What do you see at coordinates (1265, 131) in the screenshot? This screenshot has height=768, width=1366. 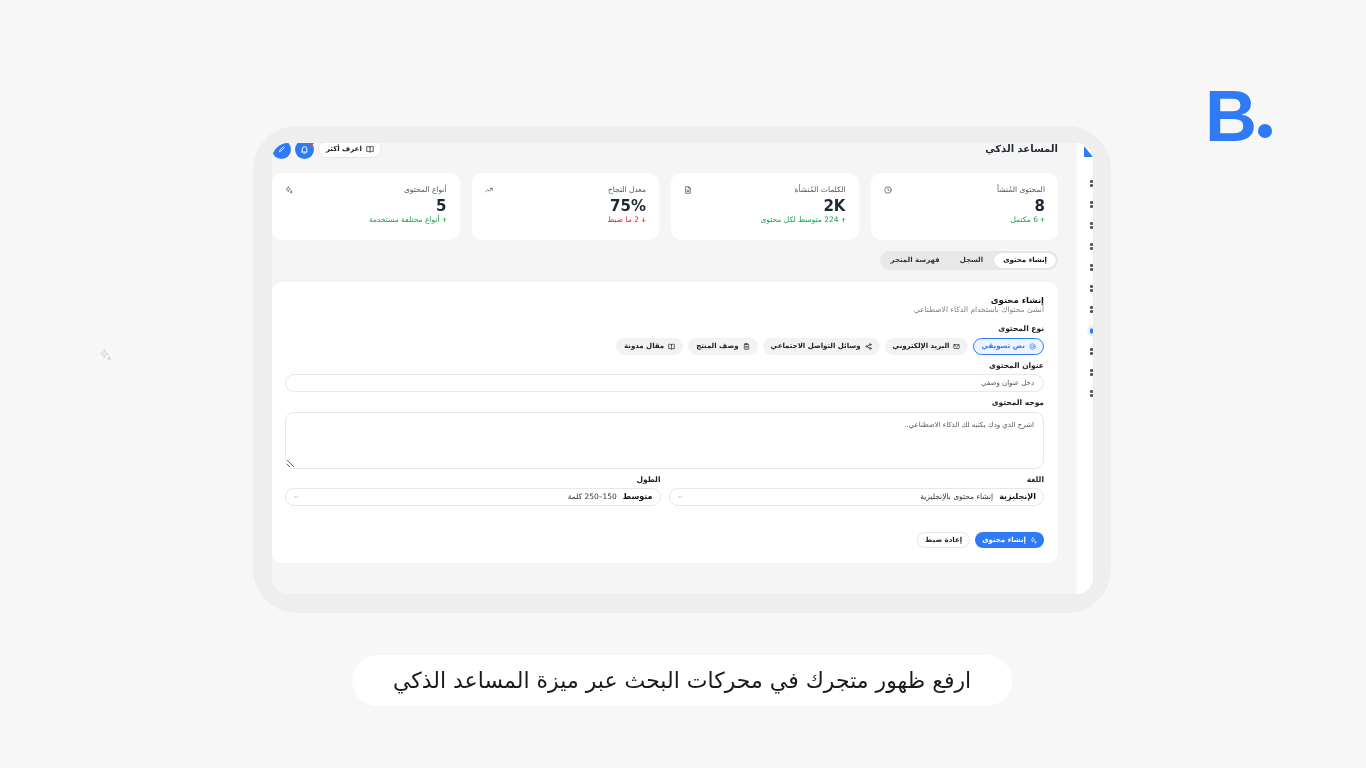 I see `logo-dot-icon` at bounding box center [1265, 131].